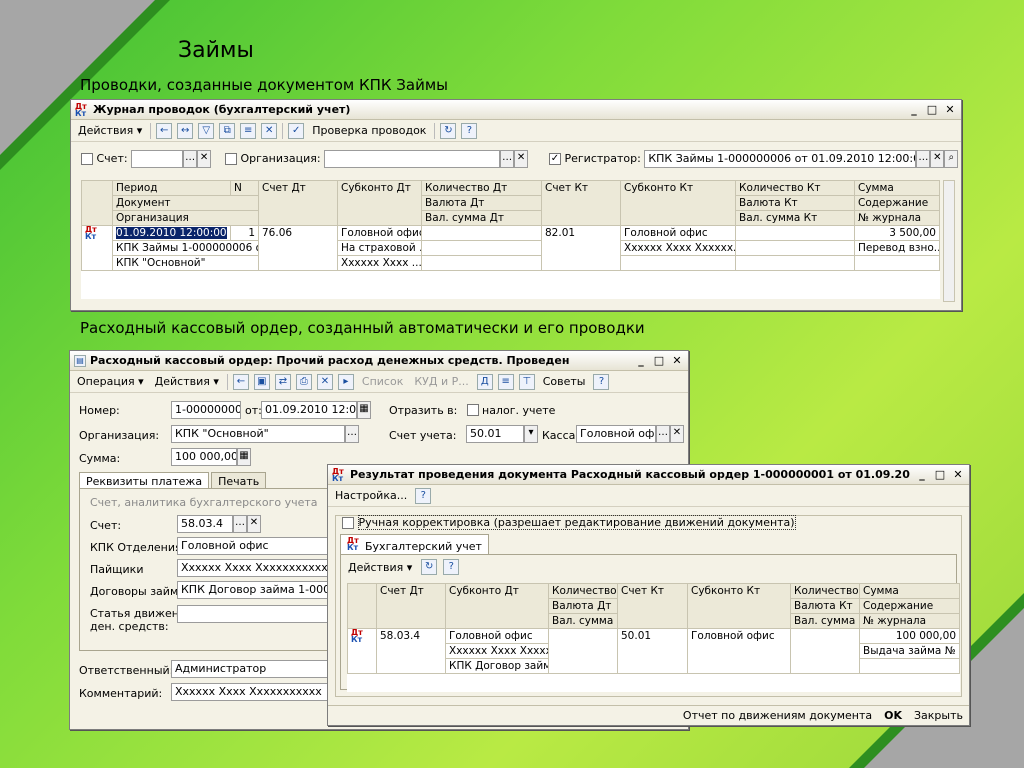 Image resolution: width=1024 pixels, height=768 pixels. Describe the element at coordinates (87, 159) in the screenshot. I see `account-filter-checkbox` at that location.